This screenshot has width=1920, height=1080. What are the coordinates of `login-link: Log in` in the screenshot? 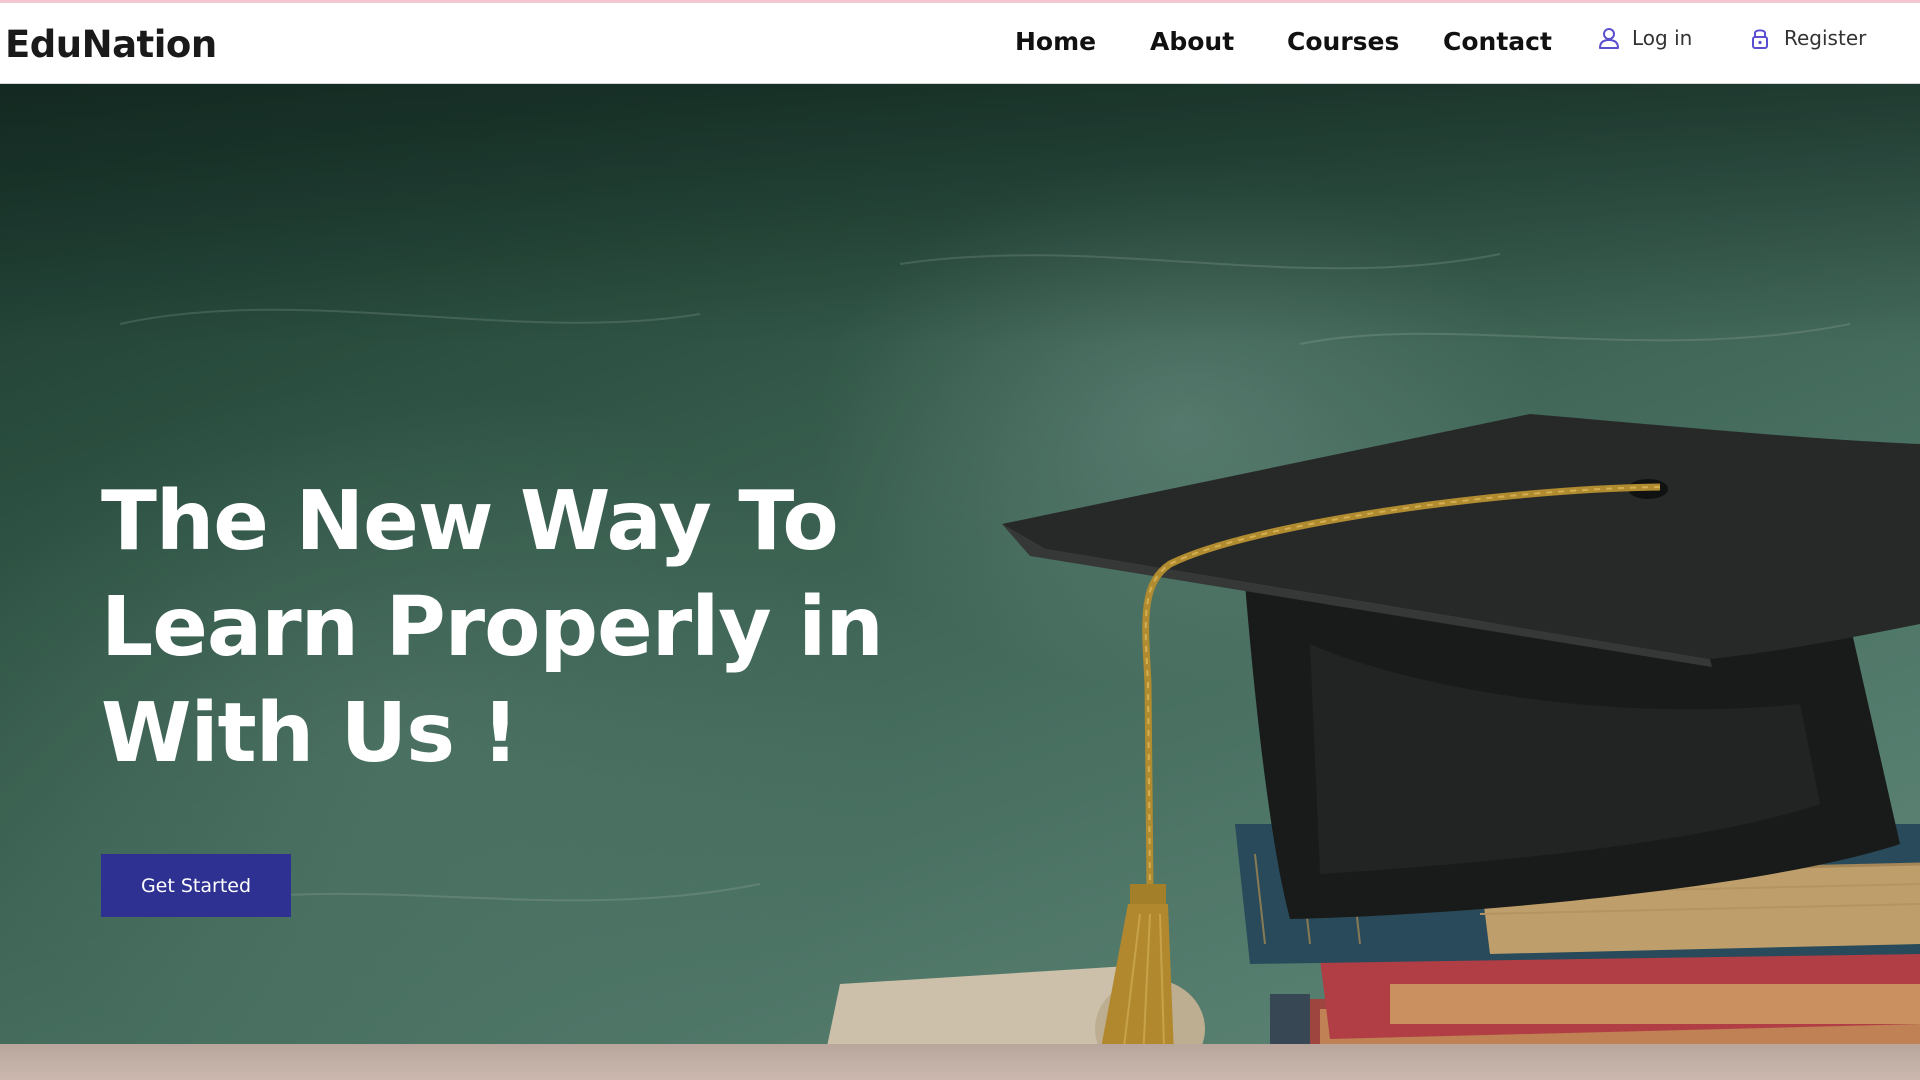 It's located at (1645, 38).